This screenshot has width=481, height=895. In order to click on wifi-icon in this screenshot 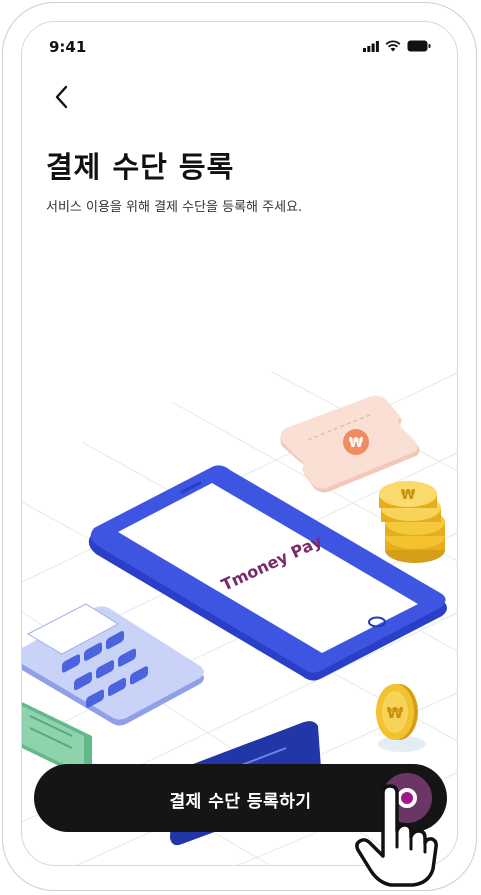, I will do `click(393, 46)`.